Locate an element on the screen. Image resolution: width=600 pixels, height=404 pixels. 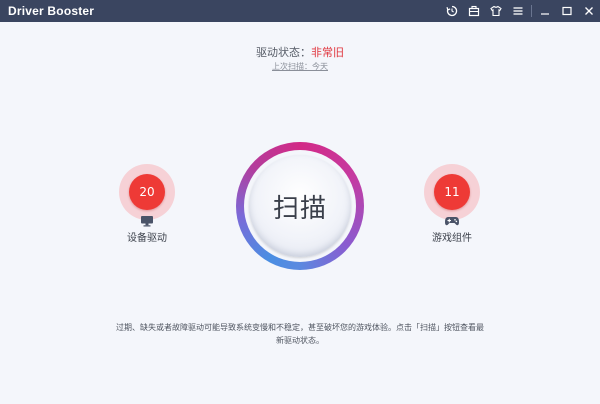
last-scan-link: 上次扫描：今天 is located at coordinates (300, 66).